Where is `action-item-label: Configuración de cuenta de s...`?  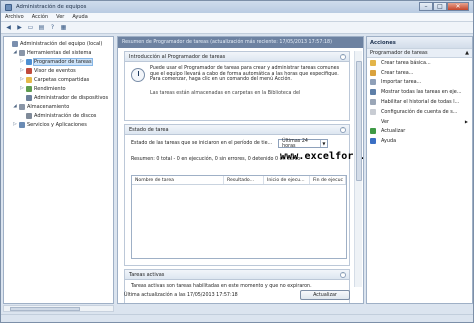
action-item-label: Configuración de cuenta de s... is located at coordinates (419, 111).